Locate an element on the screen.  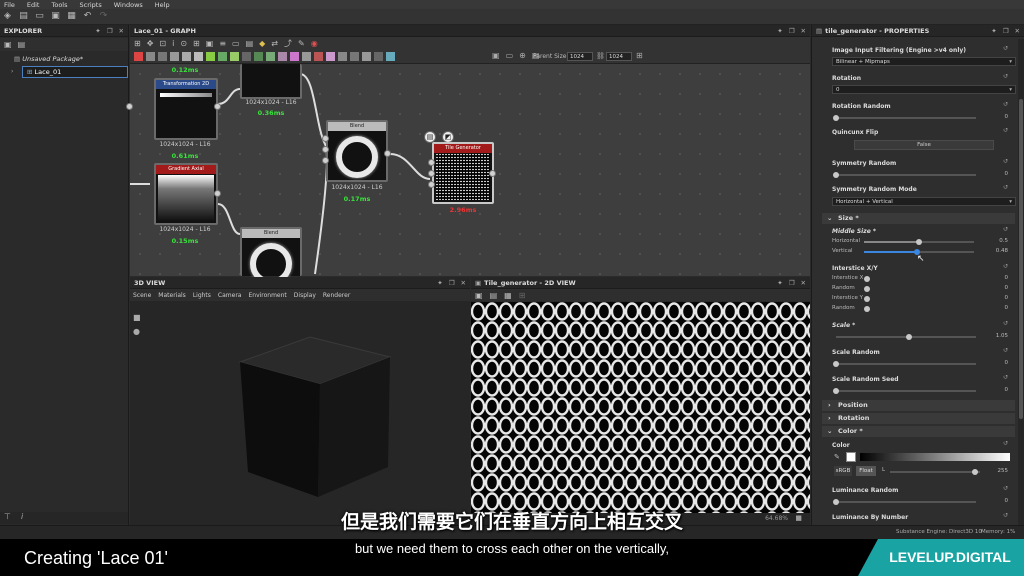
menu-file: File is located at coordinates (9, 5).